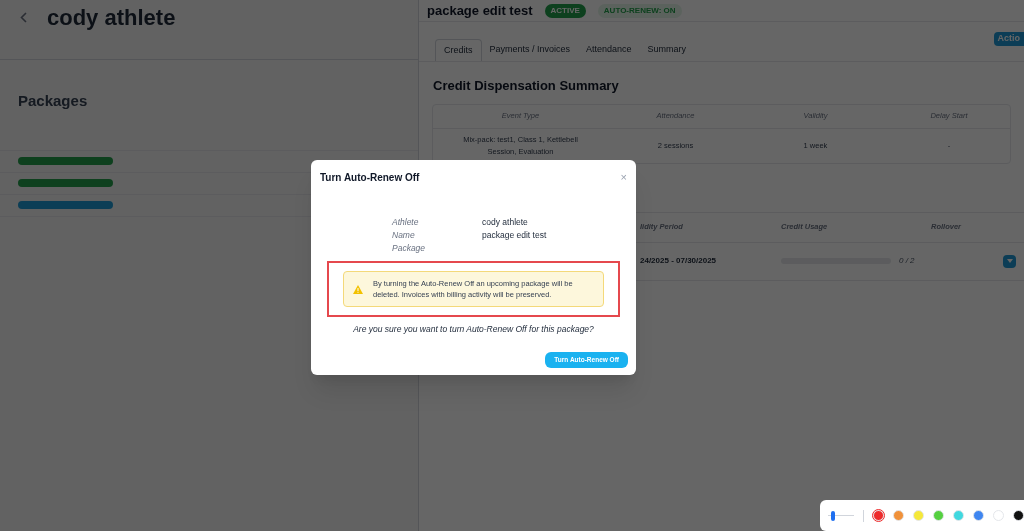 This screenshot has width=1024, height=531. What do you see at coordinates (679, 261) in the screenshot?
I see `table-cell-text: 24/2025 - 07/30/2025` at bounding box center [679, 261].